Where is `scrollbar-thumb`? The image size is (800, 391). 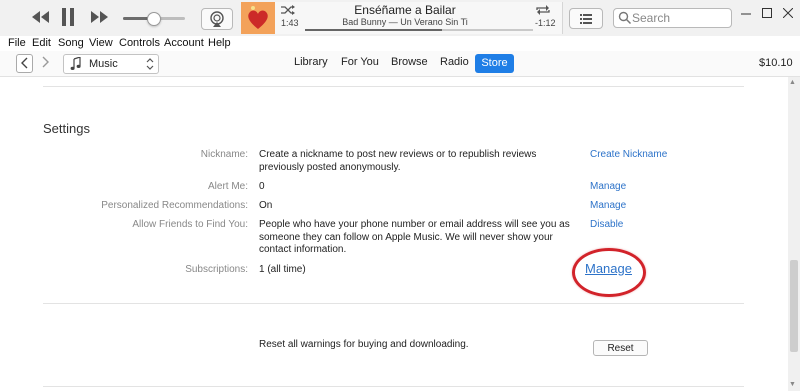 scrollbar-thumb is located at coordinates (794, 306).